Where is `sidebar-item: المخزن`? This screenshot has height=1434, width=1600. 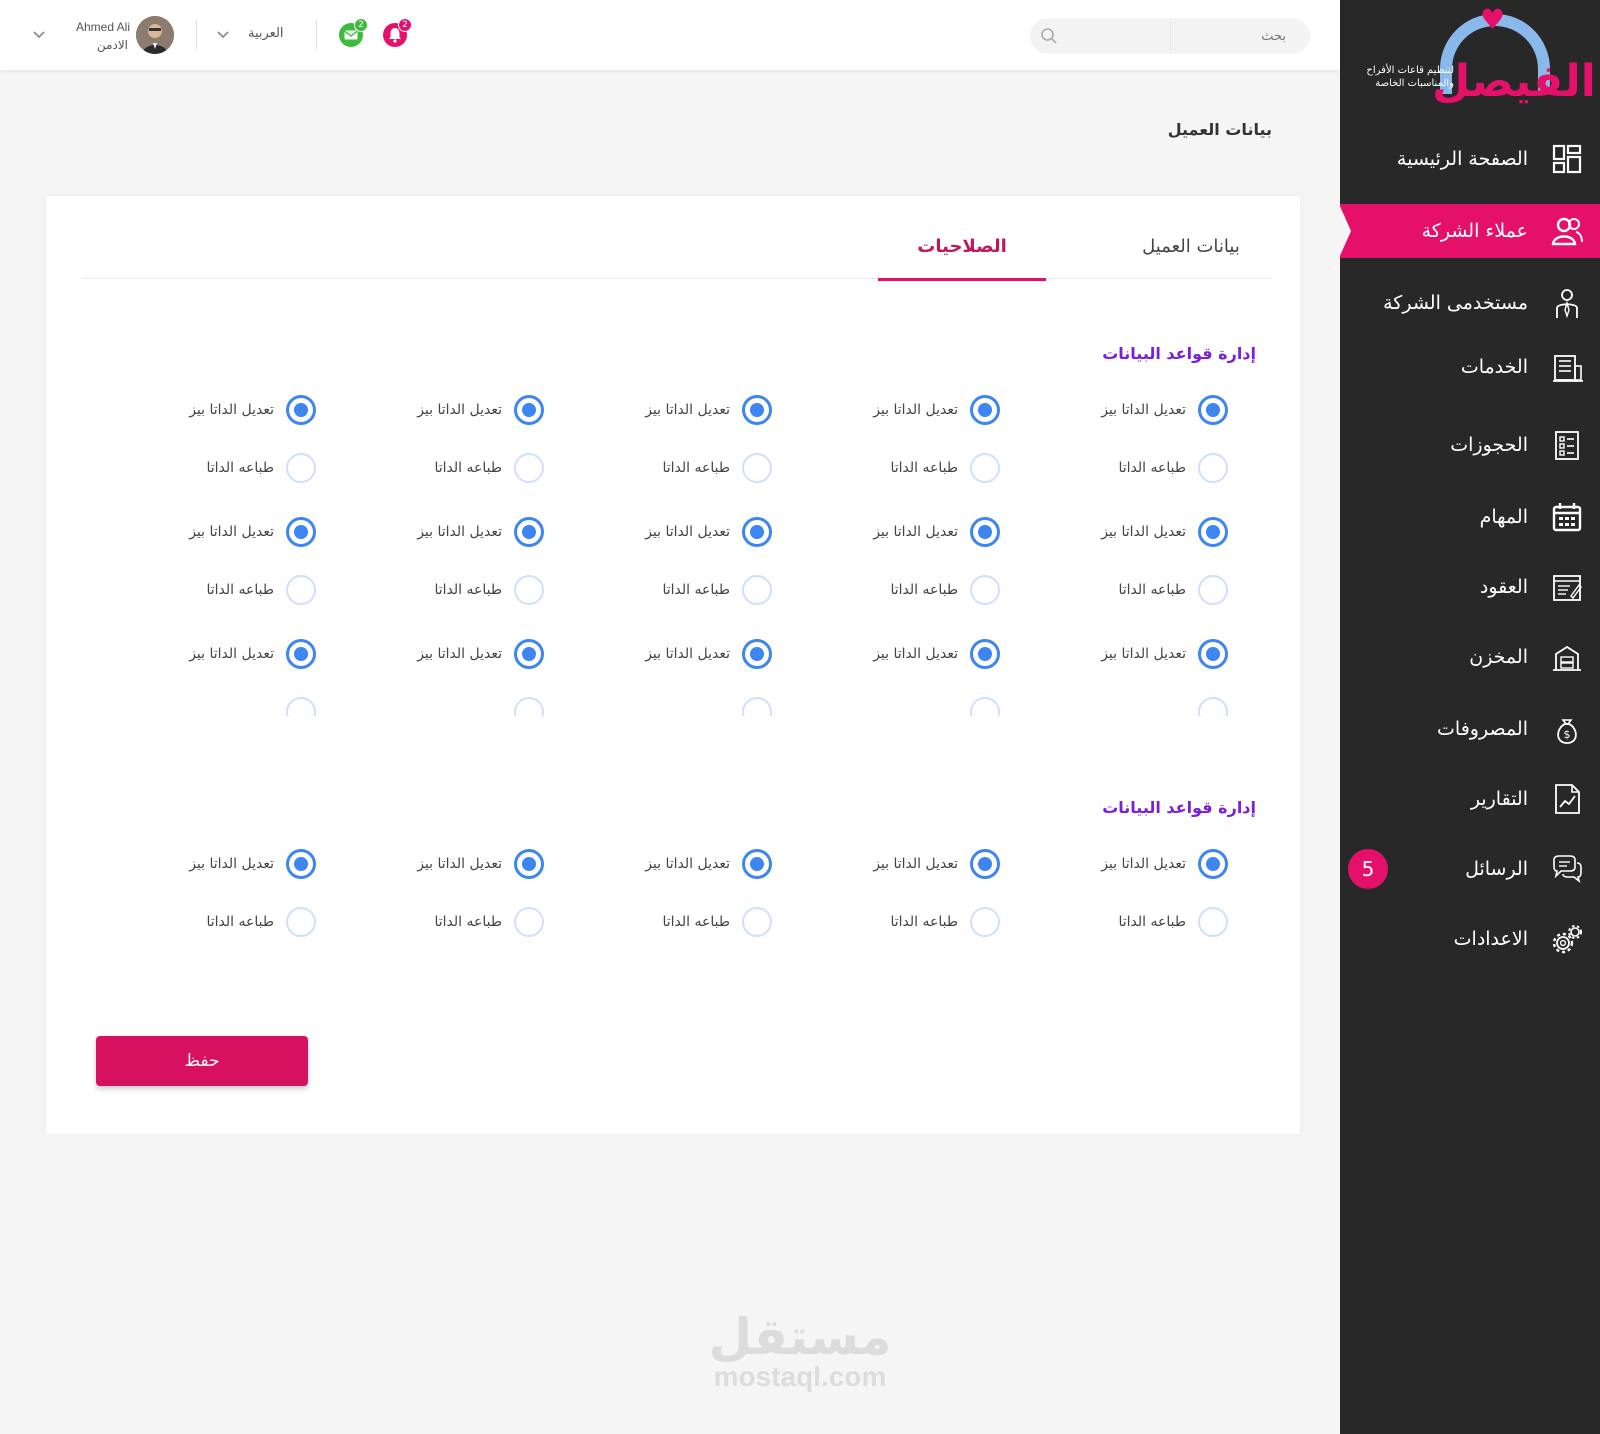 sidebar-item: المخزن is located at coordinates (1470, 657).